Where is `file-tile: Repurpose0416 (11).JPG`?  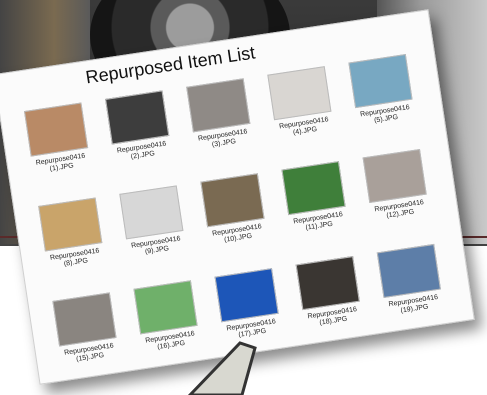 file-tile: Repurpose0416 (11).JPG is located at coordinates (317, 207).